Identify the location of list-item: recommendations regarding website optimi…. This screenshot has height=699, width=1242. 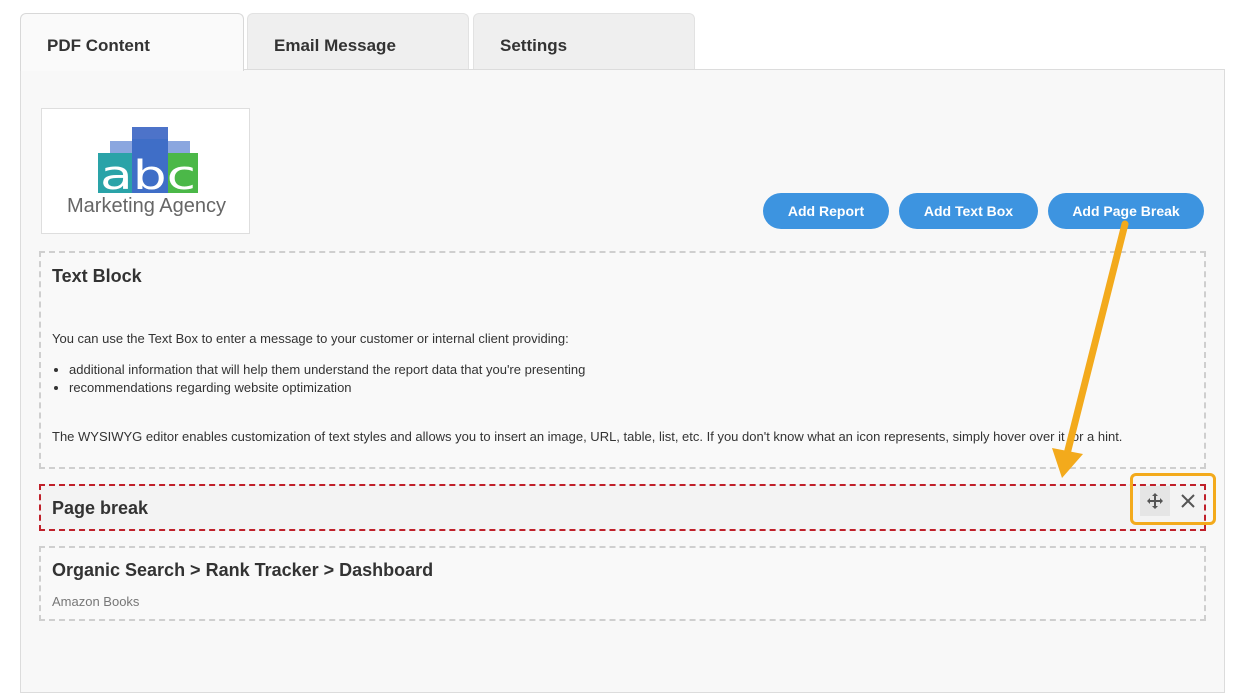
(635, 388).